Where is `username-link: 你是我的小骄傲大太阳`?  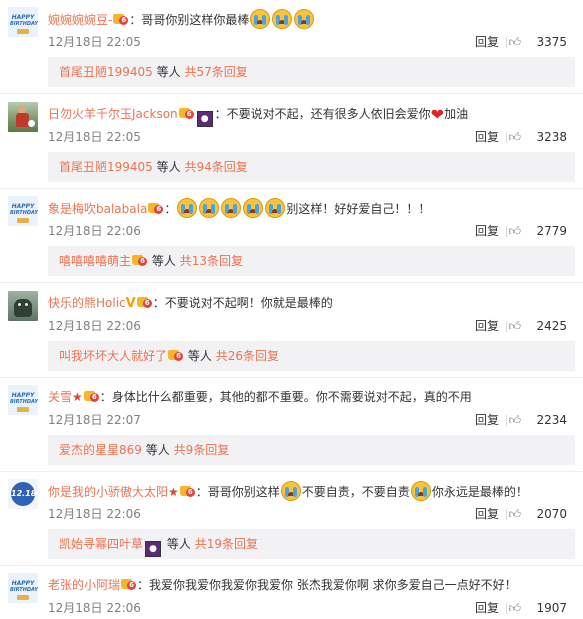 username-link: 你是我的小骄傲大太阳 is located at coordinates (108, 492).